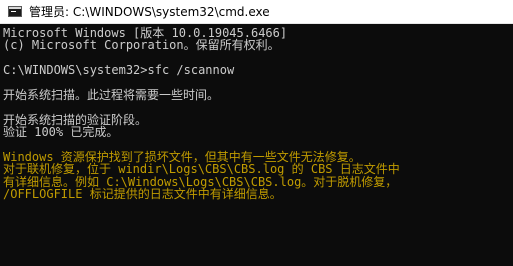 This screenshot has height=266, width=513. What do you see at coordinates (141, 45) in the screenshot?
I see `console-line: (c) Microsoft Corporation。保留所有权利。` at bounding box center [141, 45].